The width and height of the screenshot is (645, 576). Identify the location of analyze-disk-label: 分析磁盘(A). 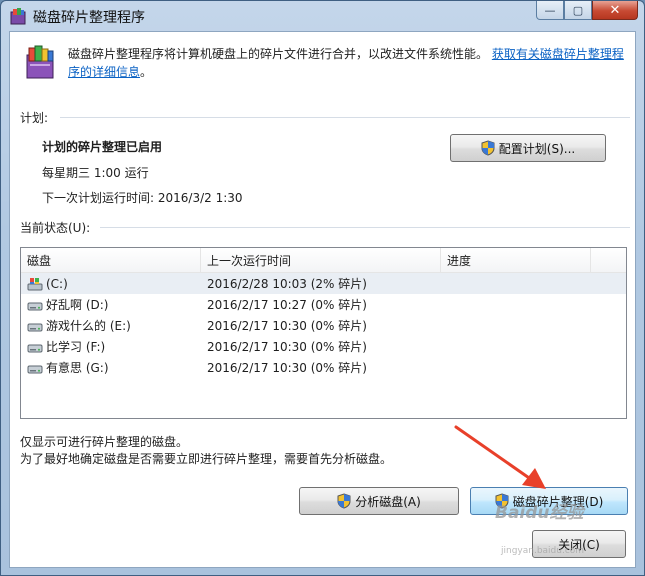
(388, 501).